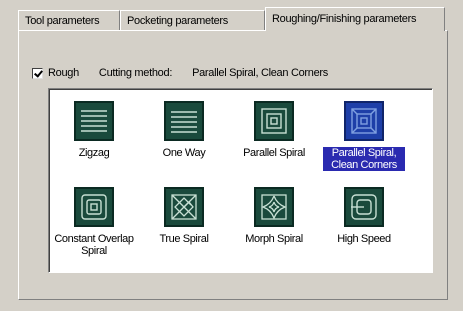  I want to click on high-speed-icon, so click(364, 207).